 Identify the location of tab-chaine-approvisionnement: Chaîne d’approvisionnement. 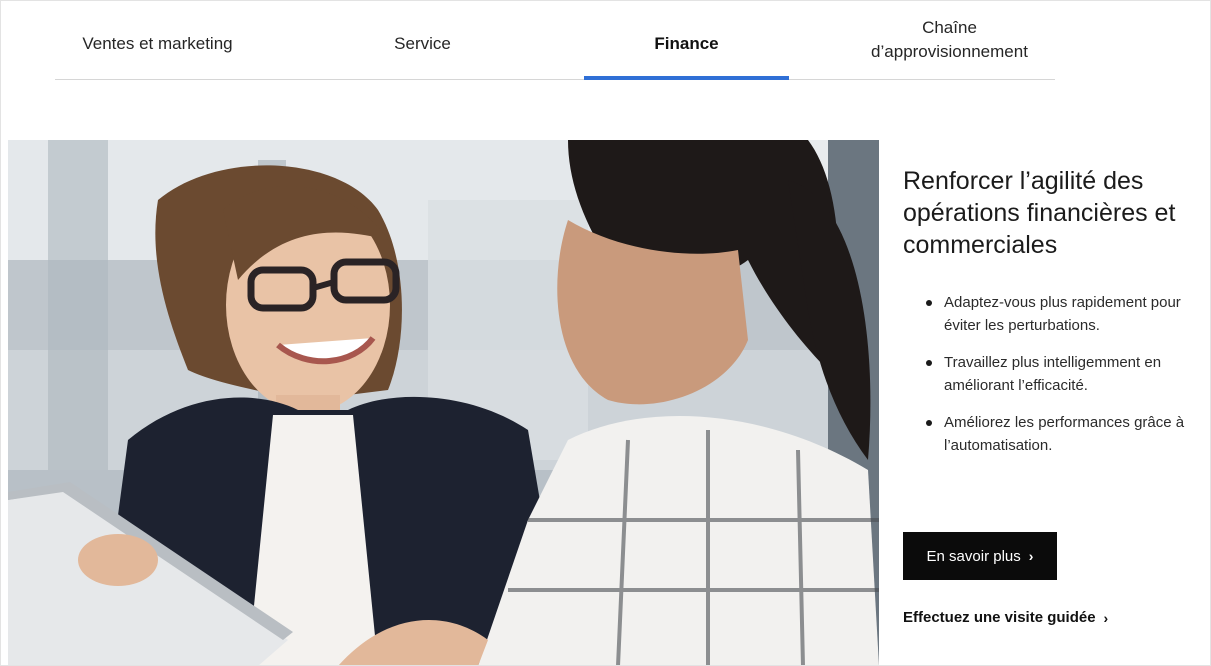
(949, 40).